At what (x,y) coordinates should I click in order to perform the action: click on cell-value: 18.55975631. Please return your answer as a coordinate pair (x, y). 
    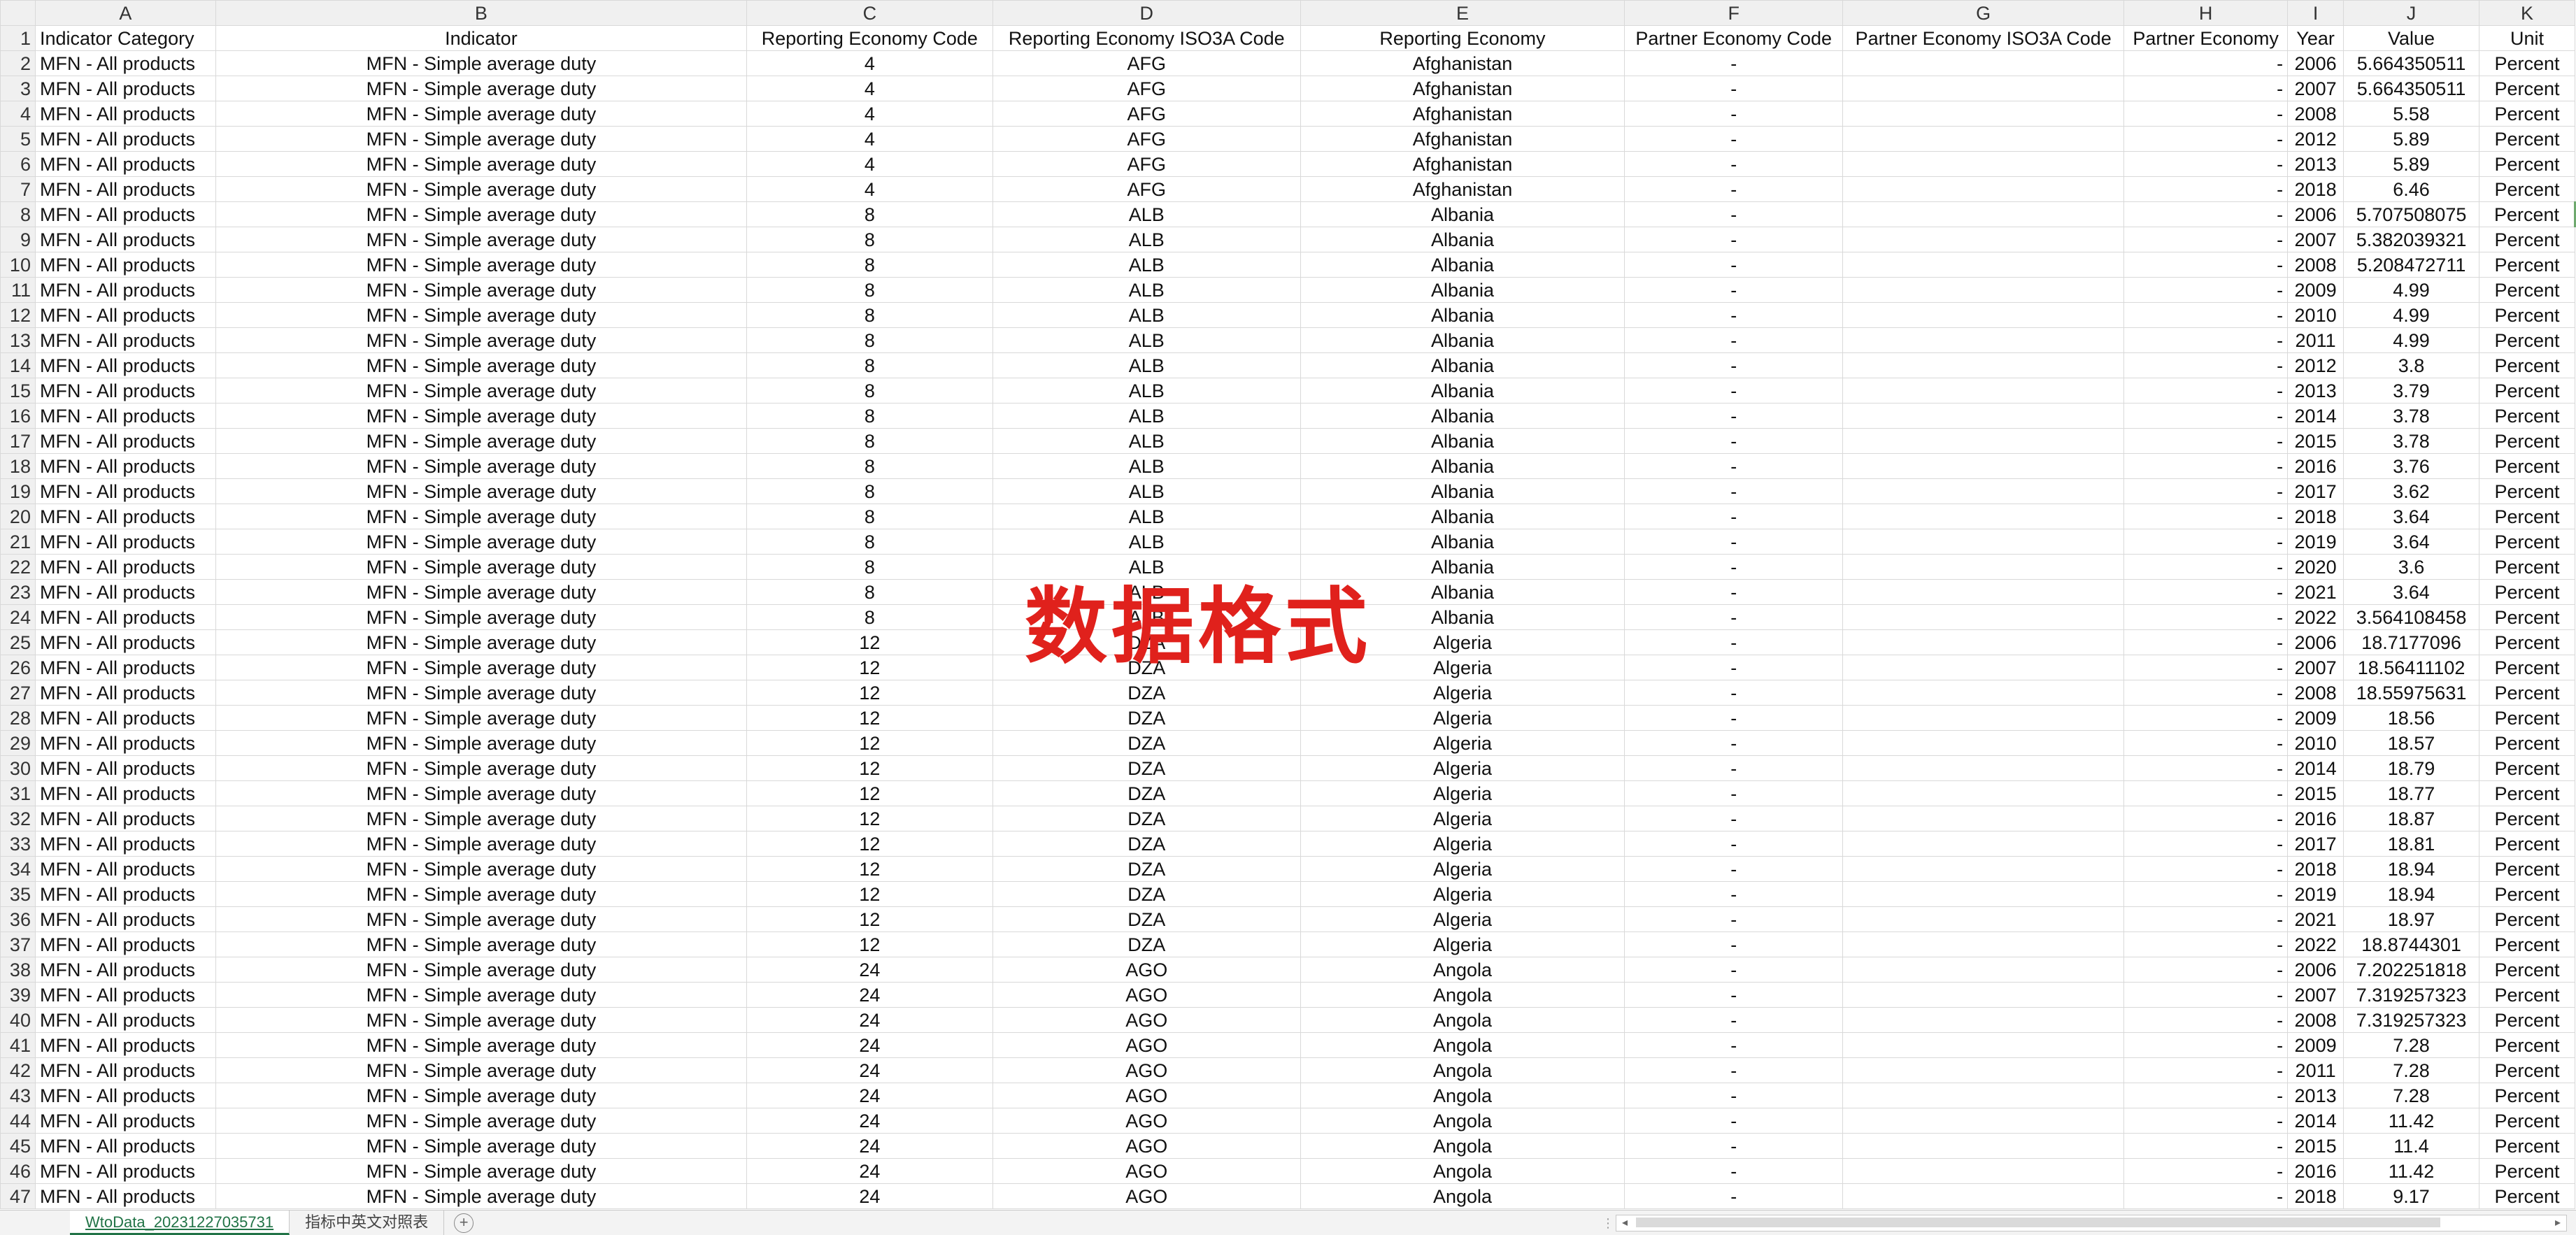
    Looking at the image, I should click on (2411, 693).